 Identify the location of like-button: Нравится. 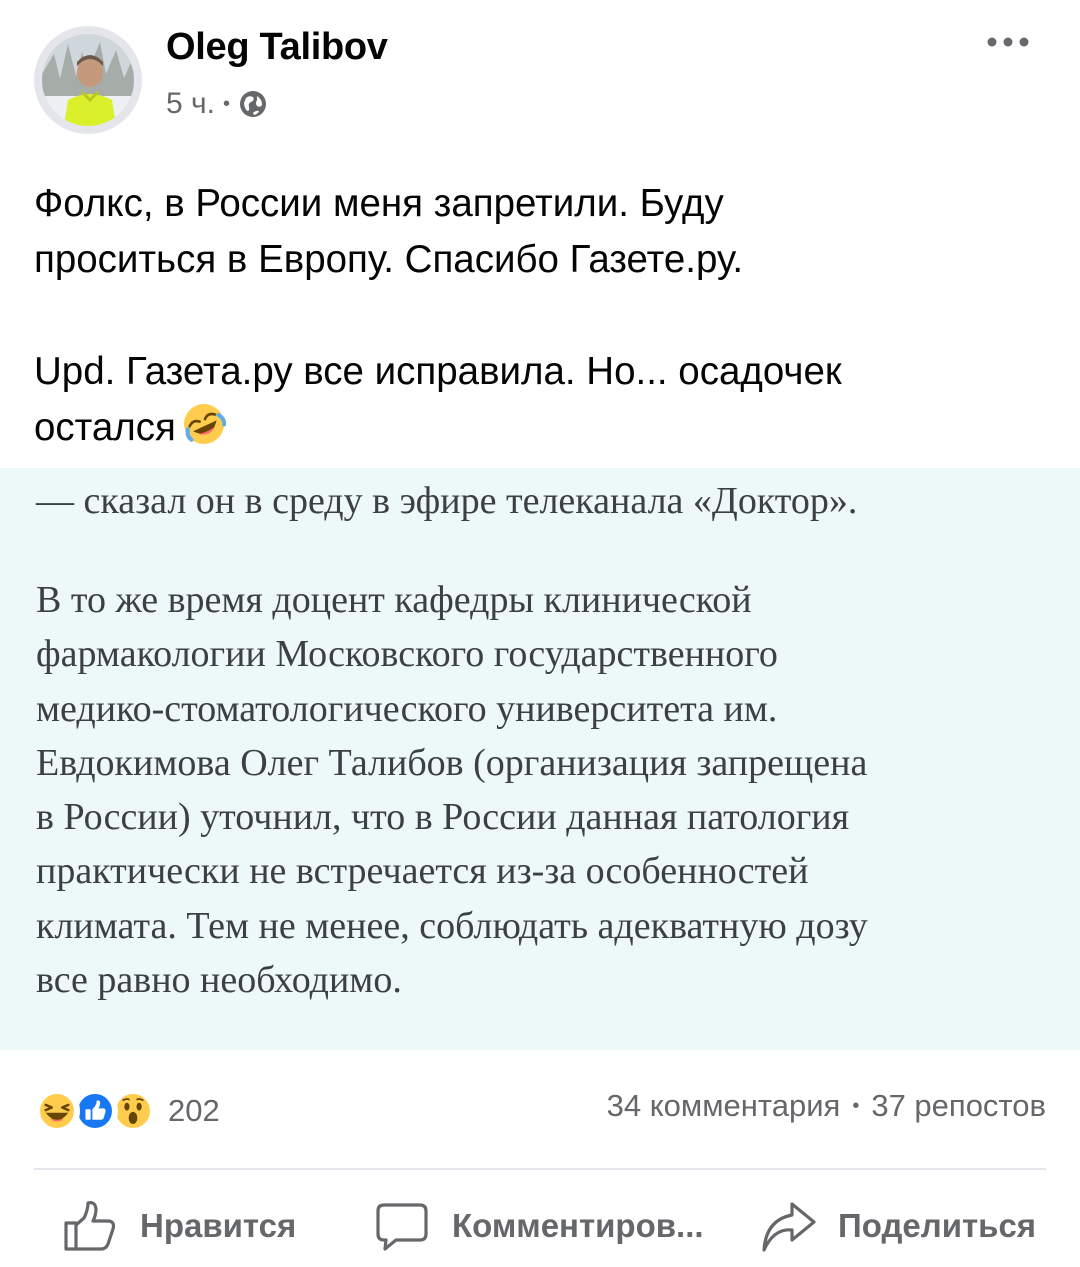
(179, 1226).